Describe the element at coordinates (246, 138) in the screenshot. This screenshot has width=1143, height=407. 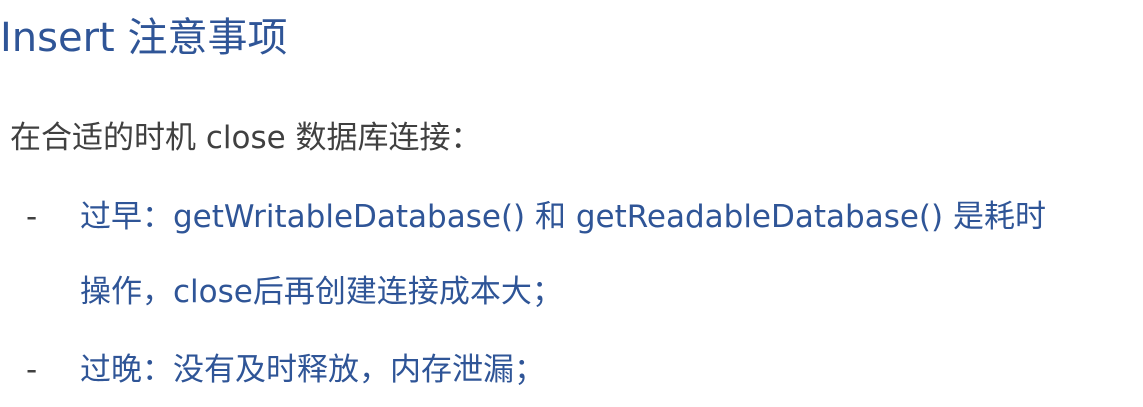
I see `intro-text: 在合适的时机 close 数据库连接：` at that location.